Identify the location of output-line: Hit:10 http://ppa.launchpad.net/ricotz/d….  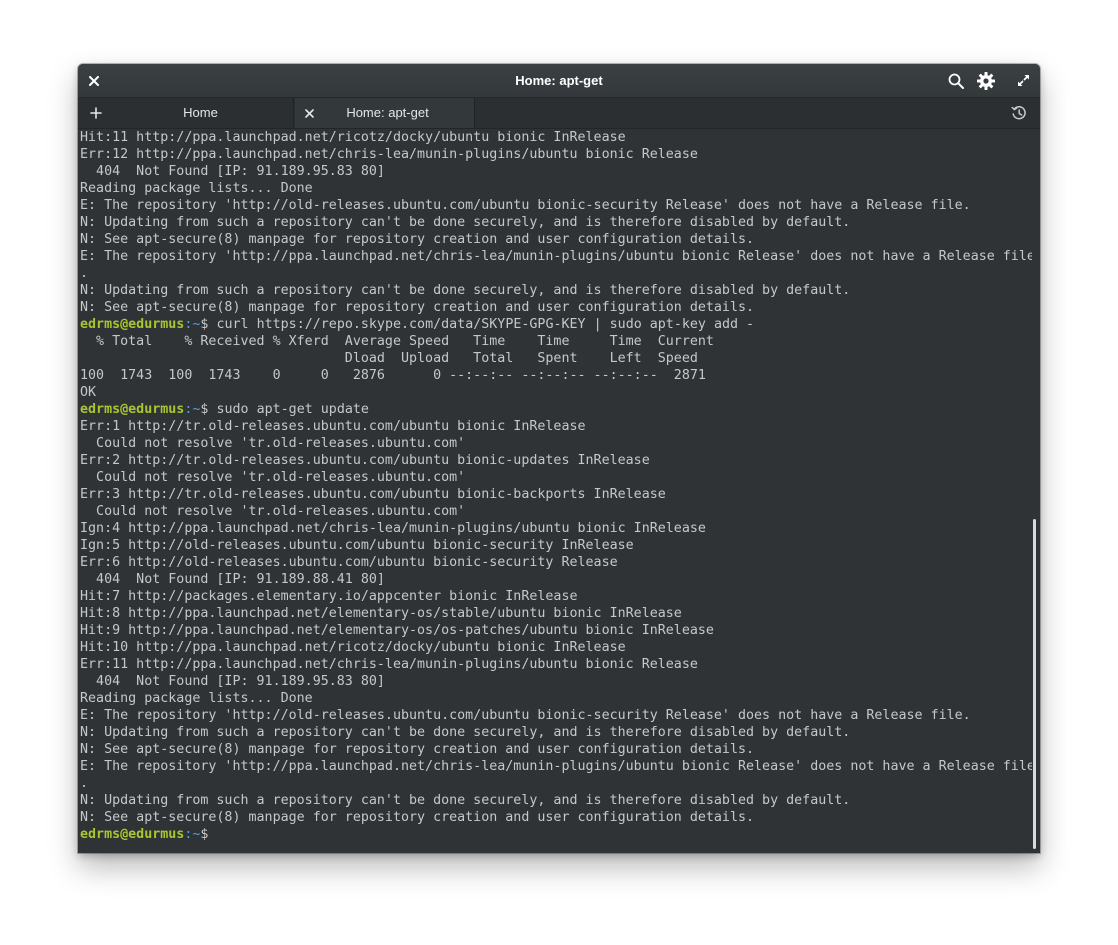
(353, 647).